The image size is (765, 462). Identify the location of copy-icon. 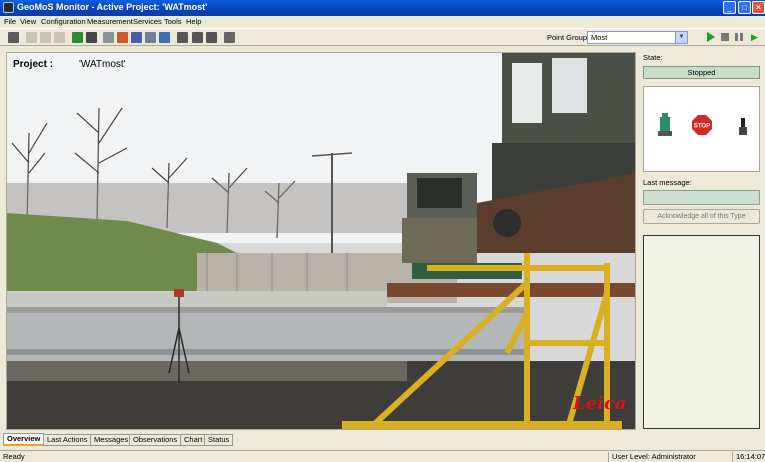
(31, 37).